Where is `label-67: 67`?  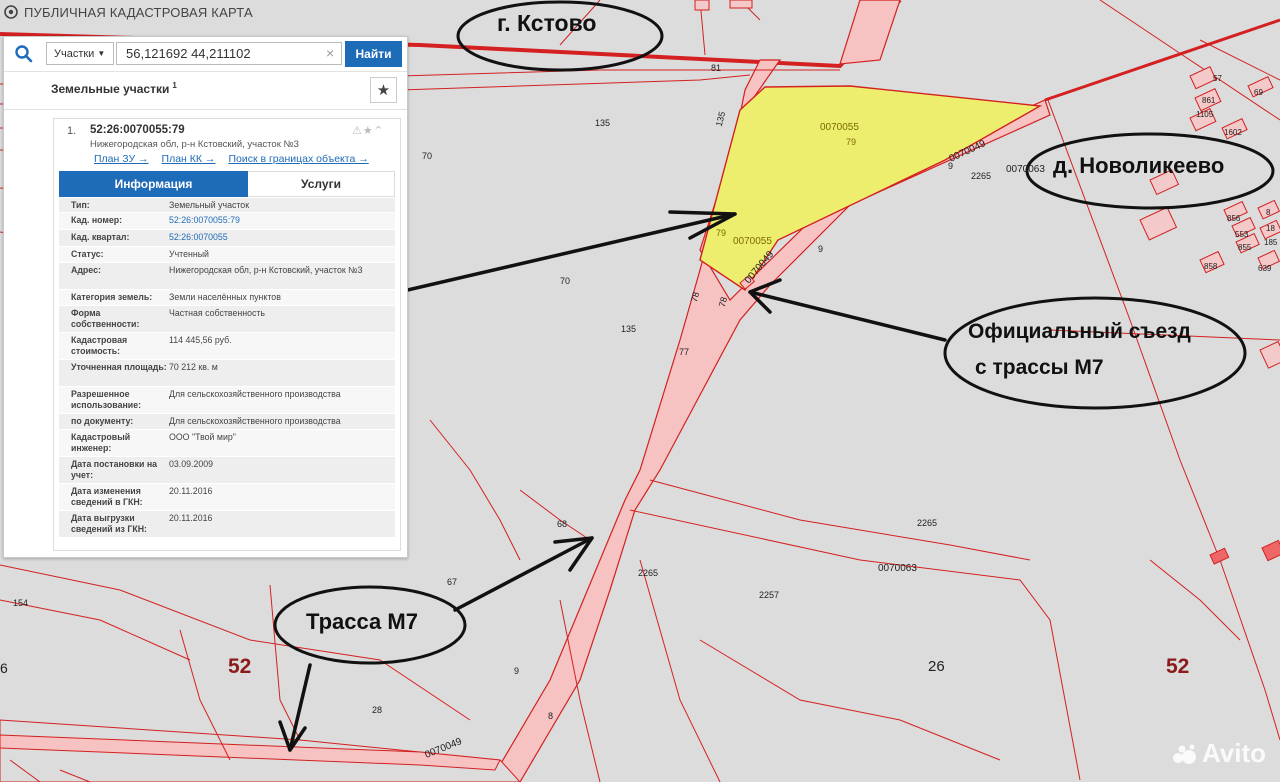
label-67: 67 is located at coordinates (452, 582).